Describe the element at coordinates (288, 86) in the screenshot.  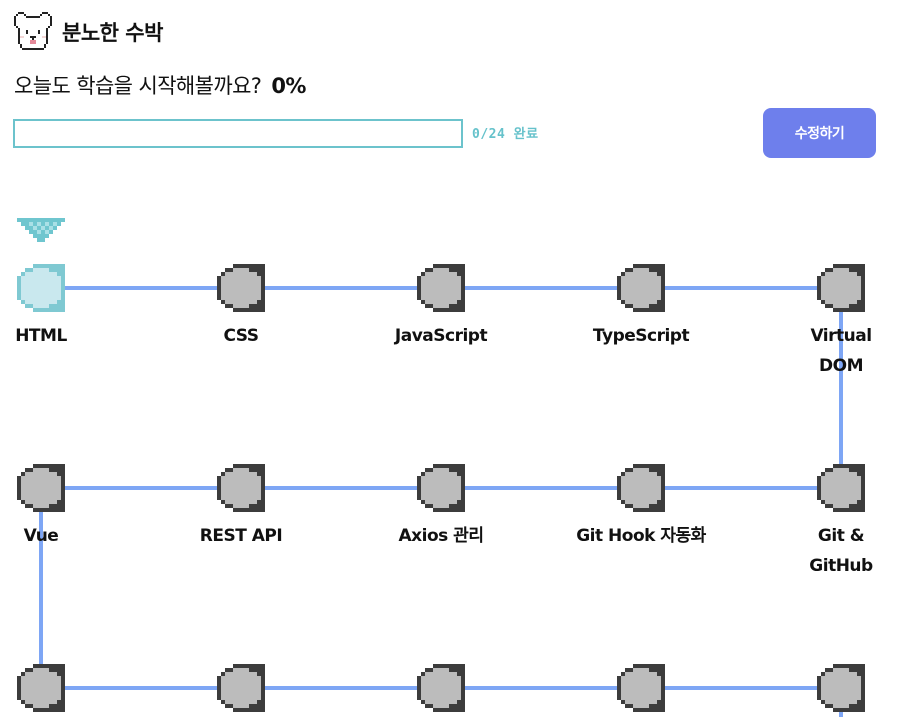
I see `progress-percent: 0%` at that location.